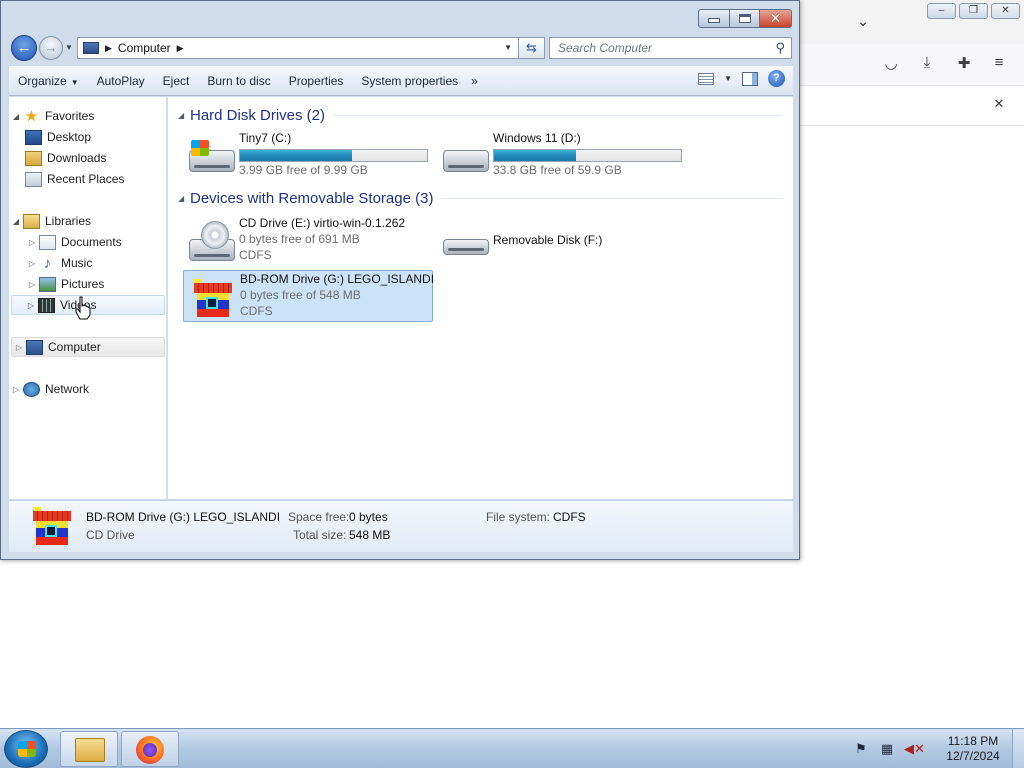 The height and width of the screenshot is (768, 1024). I want to click on computer-icon, so click(91, 48).